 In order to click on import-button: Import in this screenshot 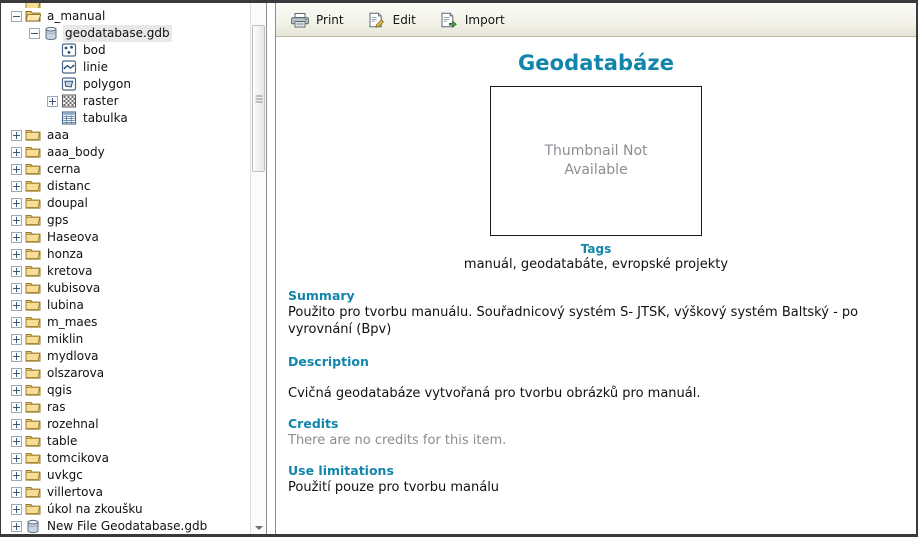, I will do `click(474, 19)`.